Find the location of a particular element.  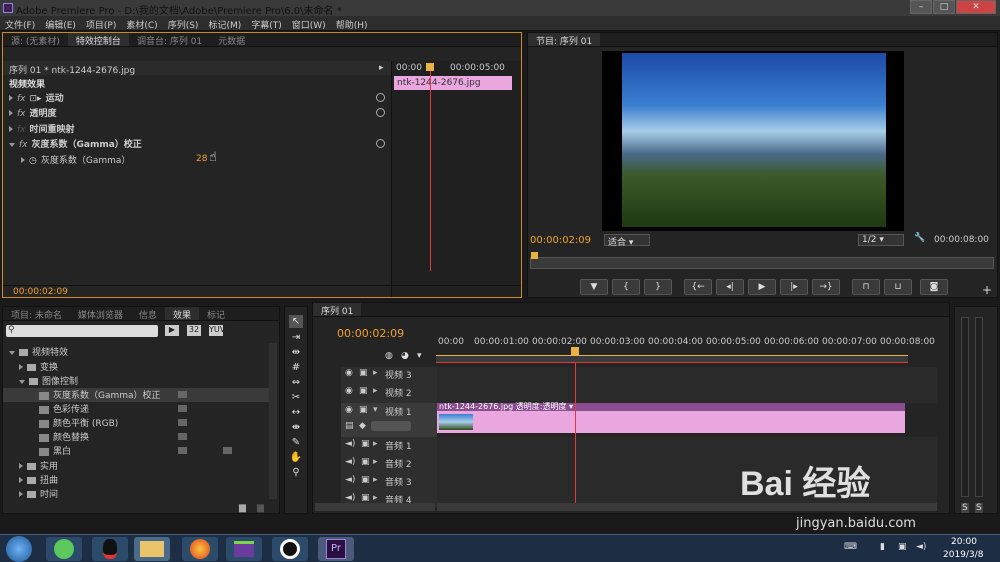

selection-tool-icon: ↖ is located at coordinates (296, 321).